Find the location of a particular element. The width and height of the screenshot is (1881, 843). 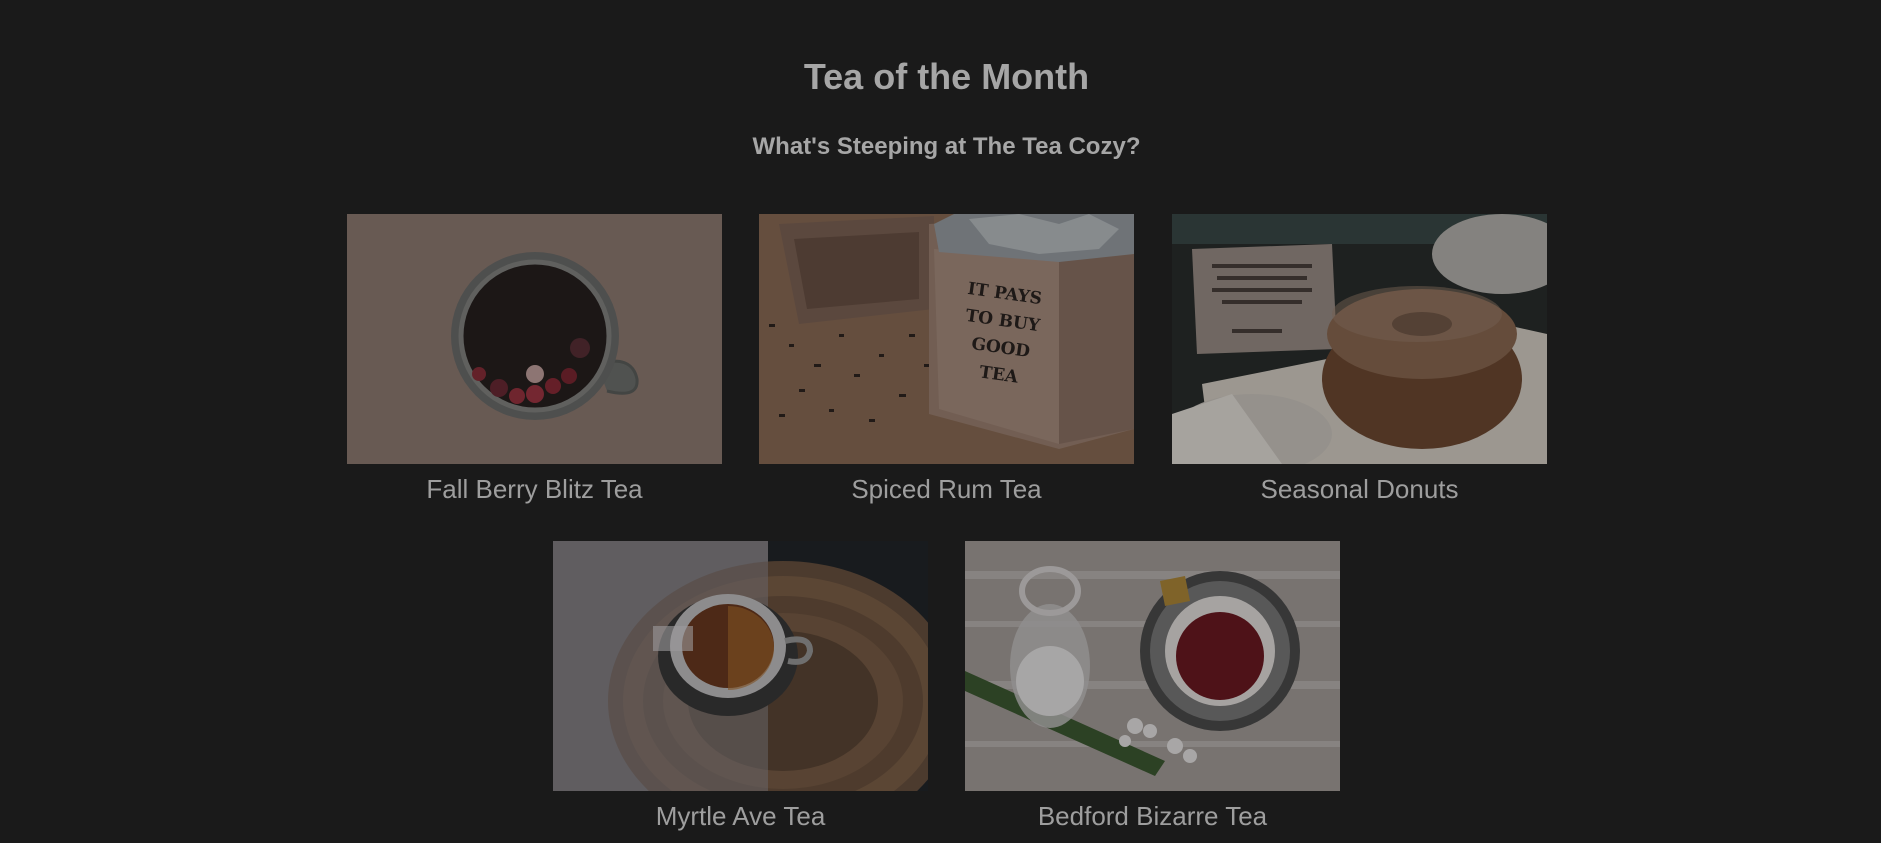

gallery-caption: Spiced Rum Tea is located at coordinates (946, 489).